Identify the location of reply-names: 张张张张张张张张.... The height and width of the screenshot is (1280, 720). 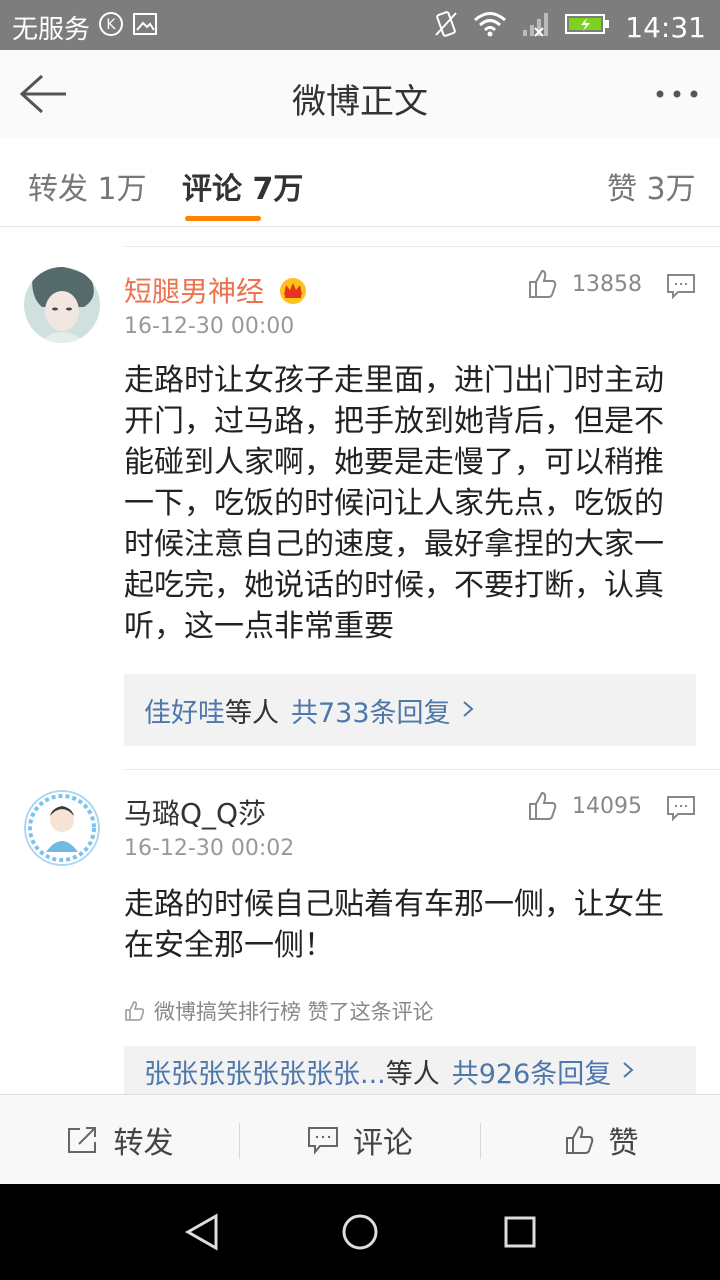
(265, 1074).